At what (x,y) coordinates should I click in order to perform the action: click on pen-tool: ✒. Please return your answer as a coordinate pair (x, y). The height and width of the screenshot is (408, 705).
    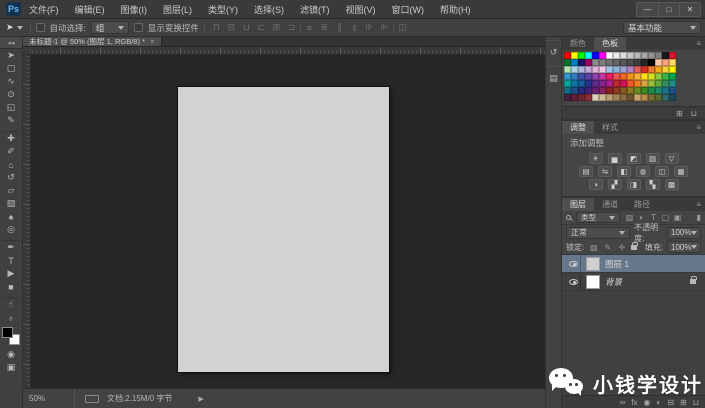
    Looking at the image, I should click on (11, 247).